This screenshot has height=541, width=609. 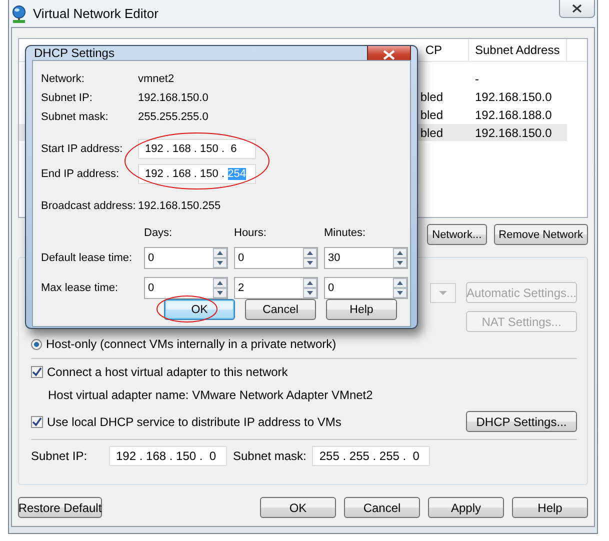 I want to click on ip-field: 192 . 168 . 150 . 254, so click(x=197, y=174).